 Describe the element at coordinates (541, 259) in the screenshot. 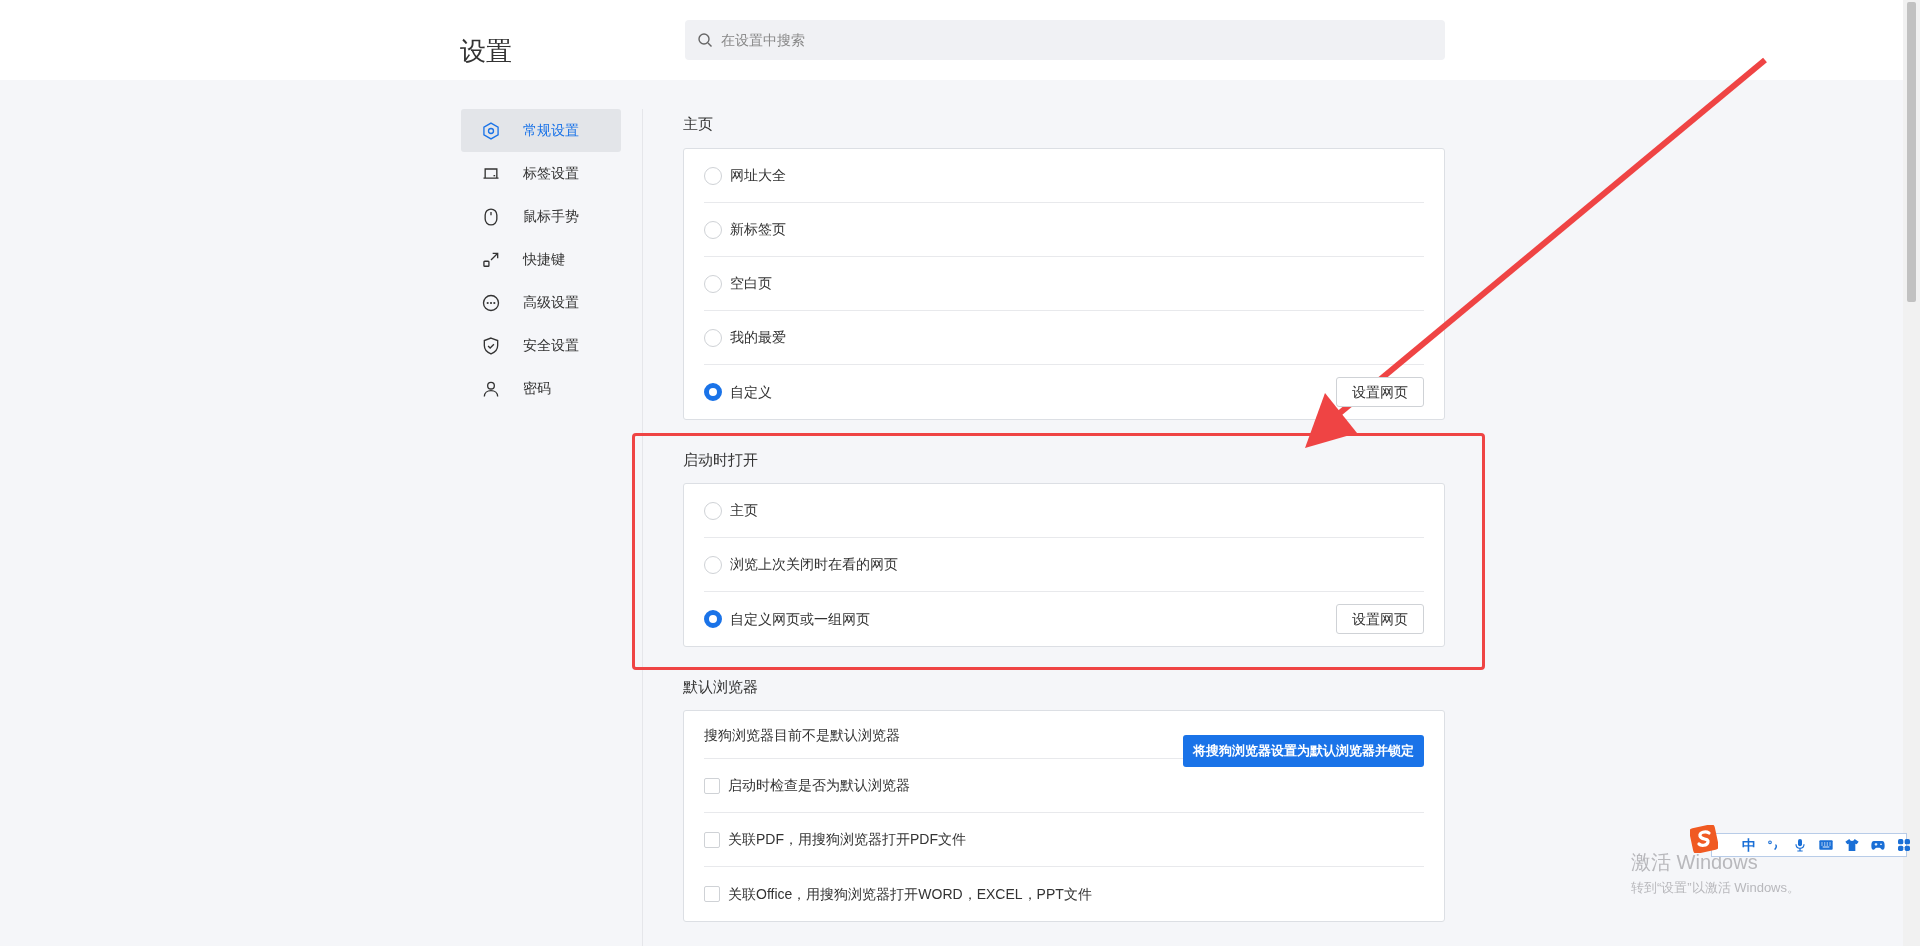

I see `sidebar-item: 快捷键` at that location.